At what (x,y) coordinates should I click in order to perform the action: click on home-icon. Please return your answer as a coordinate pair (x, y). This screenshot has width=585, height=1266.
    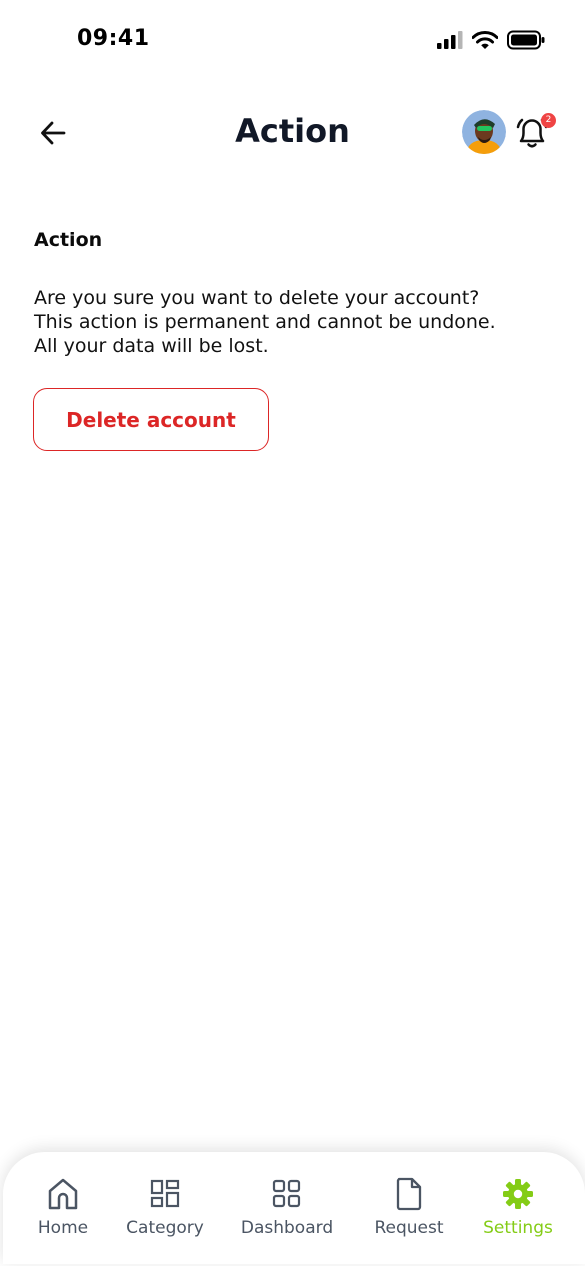
    Looking at the image, I should click on (63, 1194).